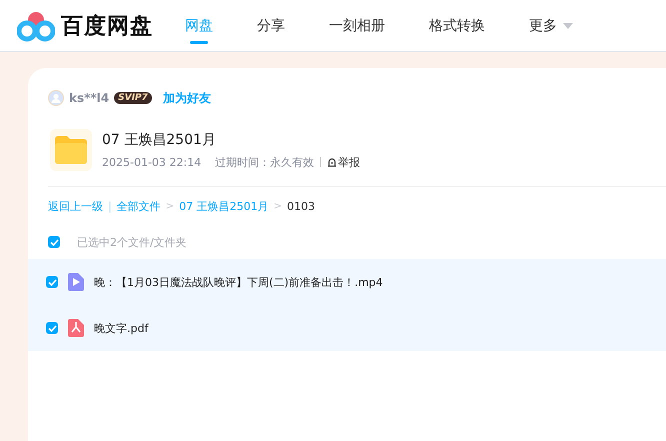  Describe the element at coordinates (159, 139) in the screenshot. I see `share-title: 07 王焕昌2501月` at that location.